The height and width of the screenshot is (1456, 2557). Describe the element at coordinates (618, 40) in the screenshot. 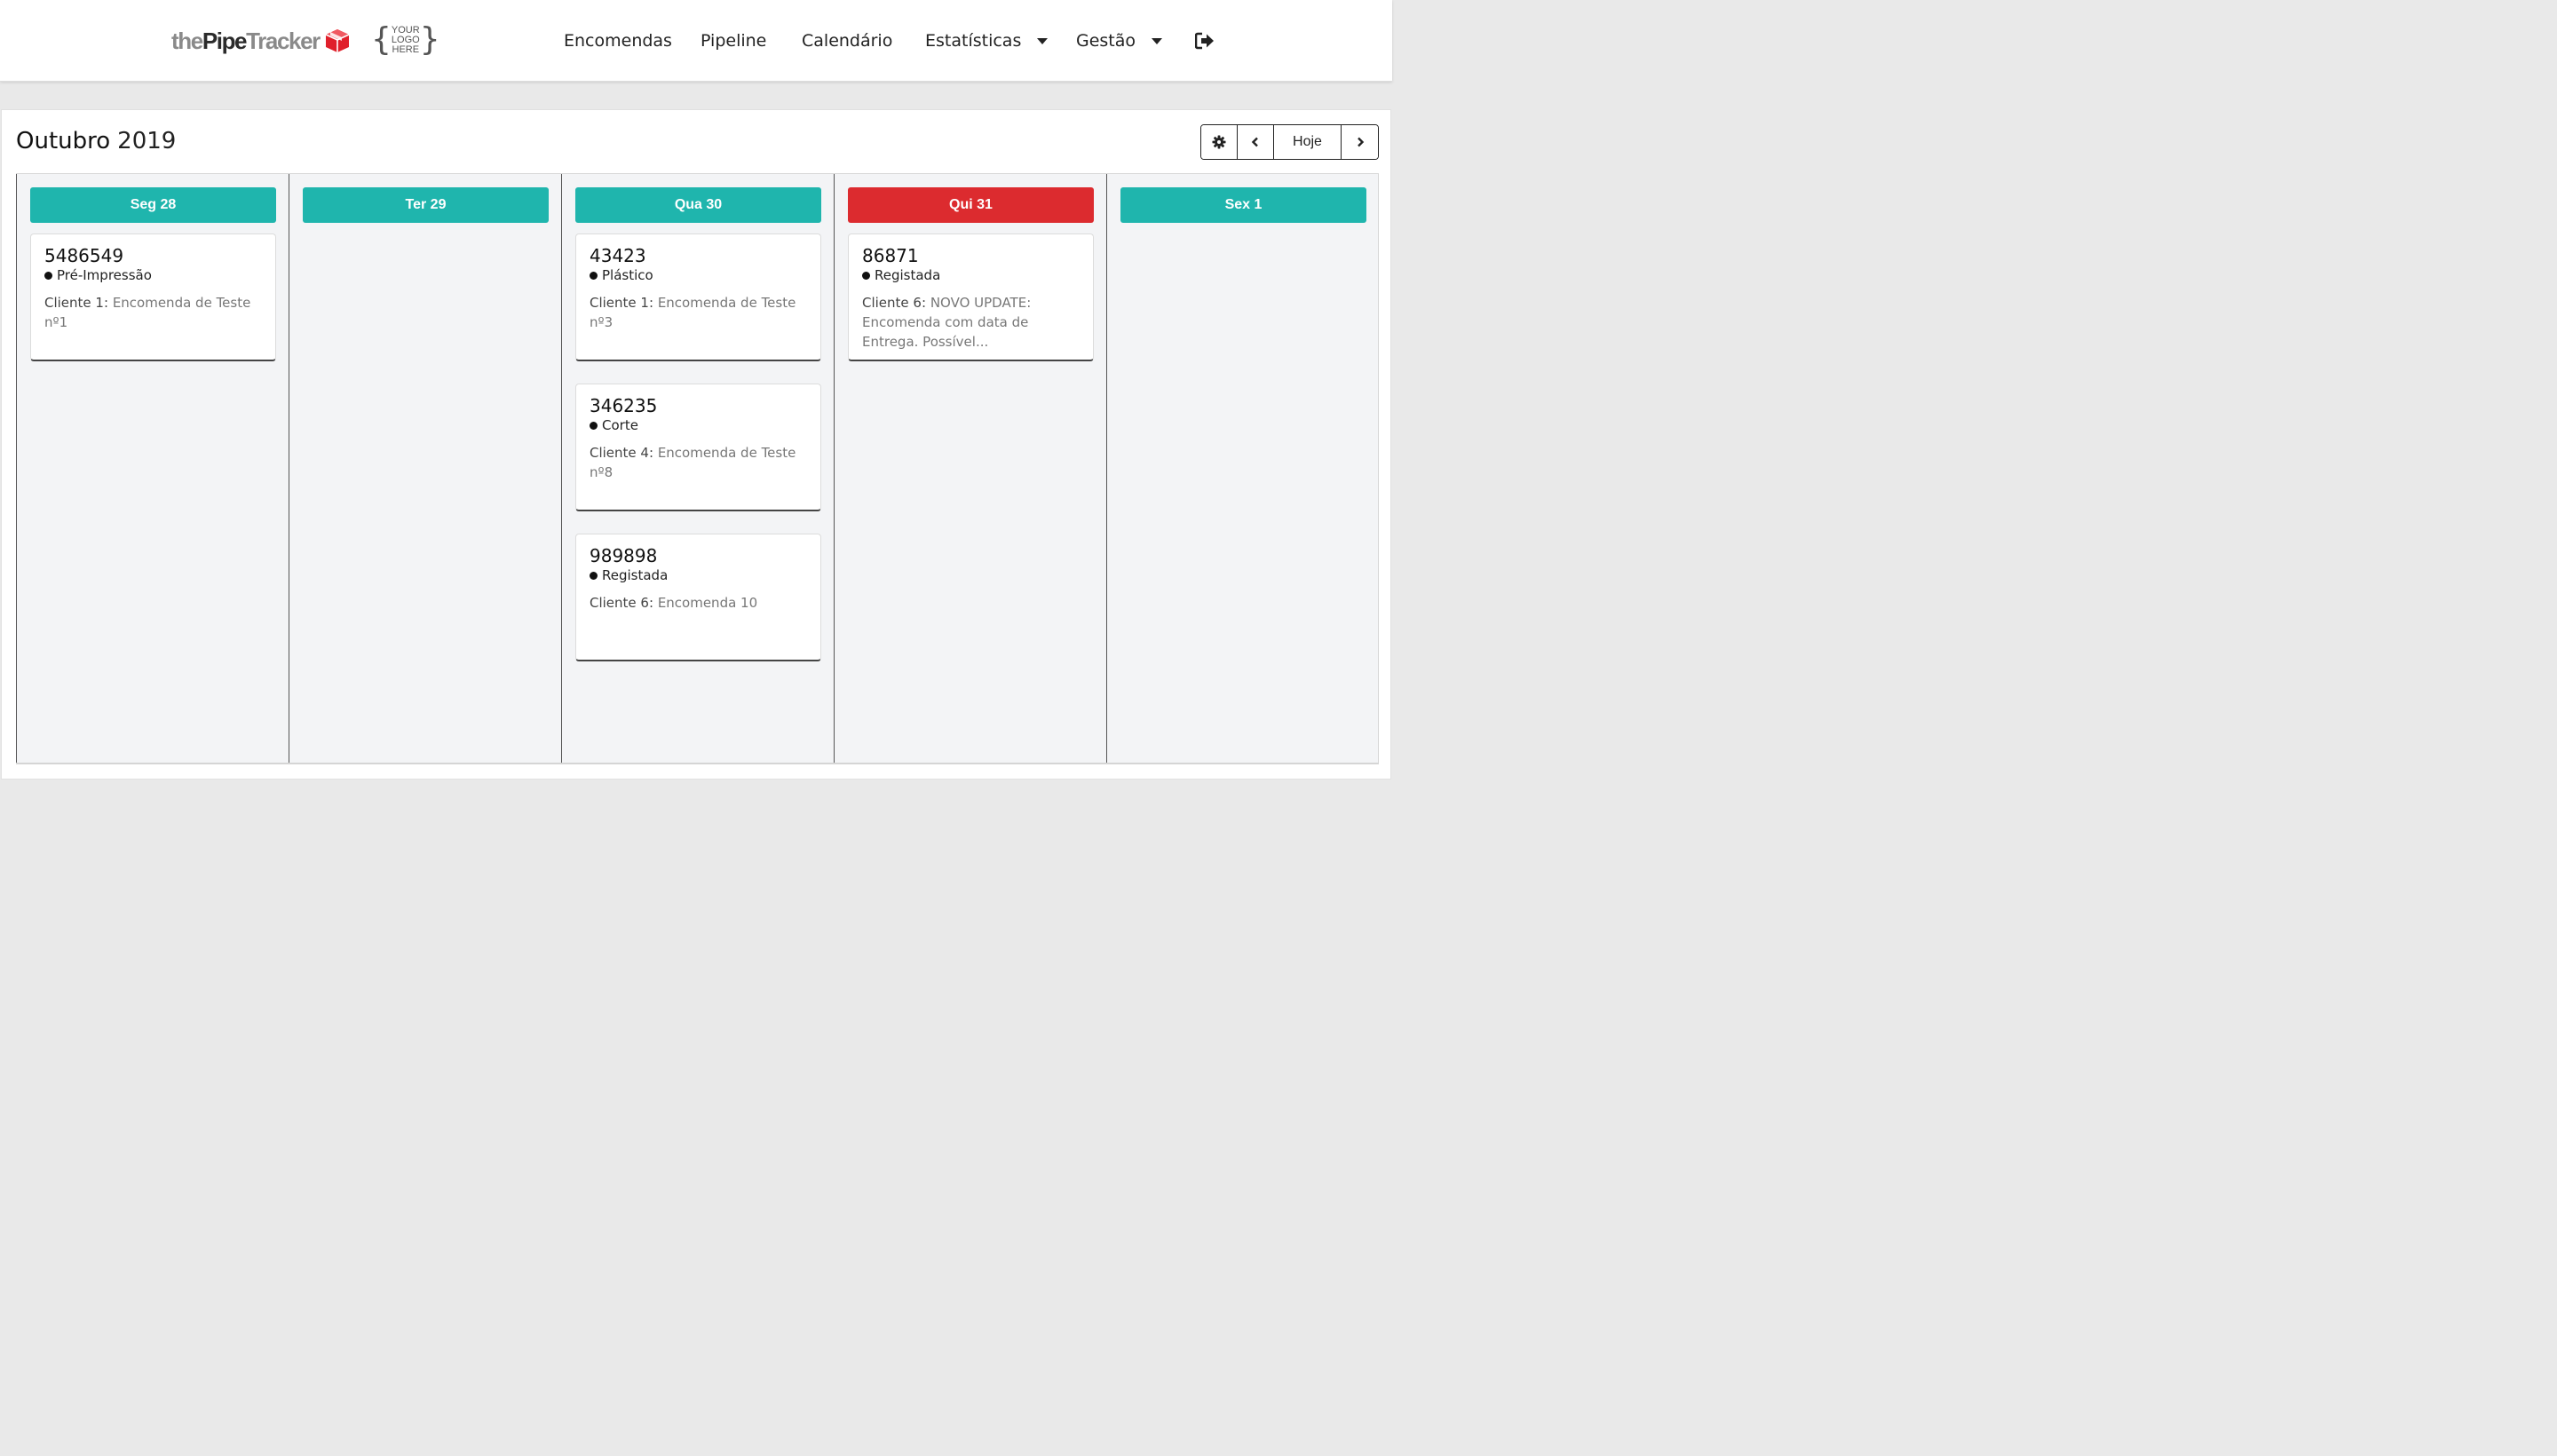

I see `nav-orders: Encomendas` at that location.